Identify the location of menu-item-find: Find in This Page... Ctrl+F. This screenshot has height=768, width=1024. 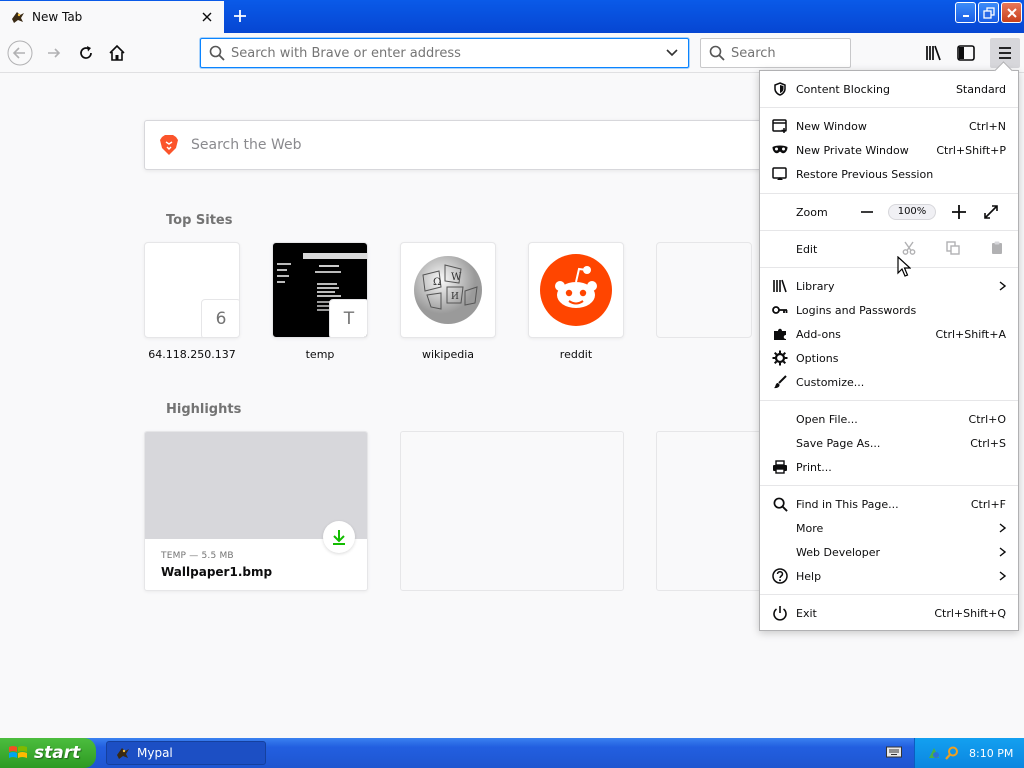
(889, 504).